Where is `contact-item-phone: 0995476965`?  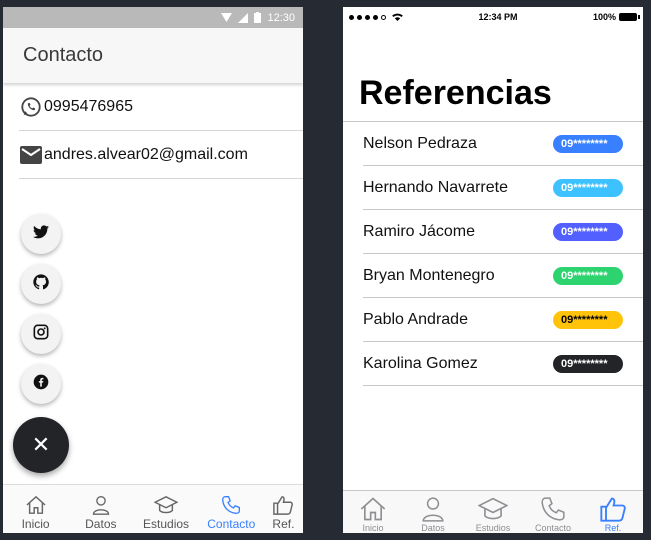
contact-item-phone: 0995476965 is located at coordinates (161, 107).